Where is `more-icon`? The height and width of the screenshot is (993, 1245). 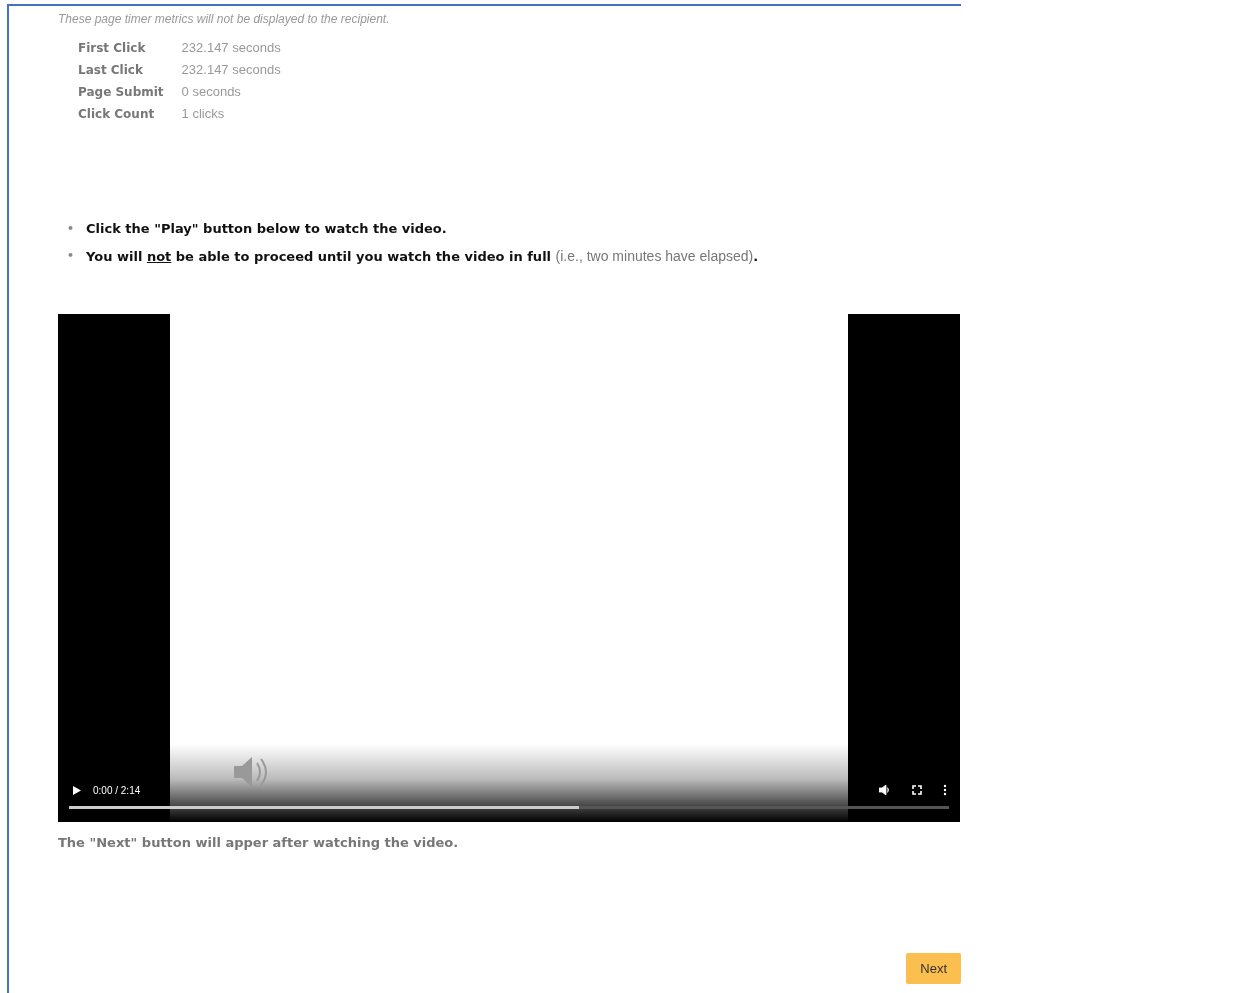
more-icon is located at coordinates (945, 790).